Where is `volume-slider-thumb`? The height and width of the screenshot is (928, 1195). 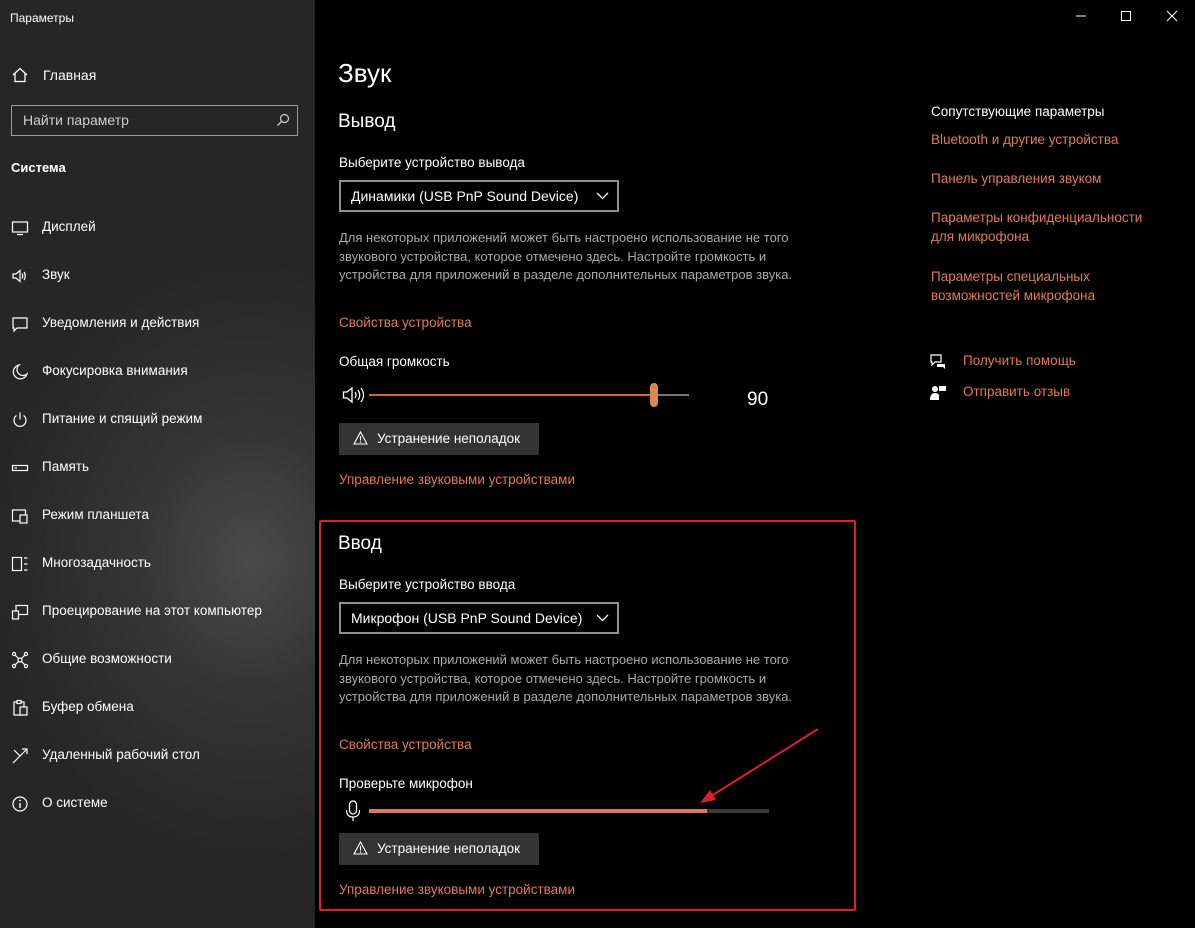 volume-slider-thumb is located at coordinates (653, 395).